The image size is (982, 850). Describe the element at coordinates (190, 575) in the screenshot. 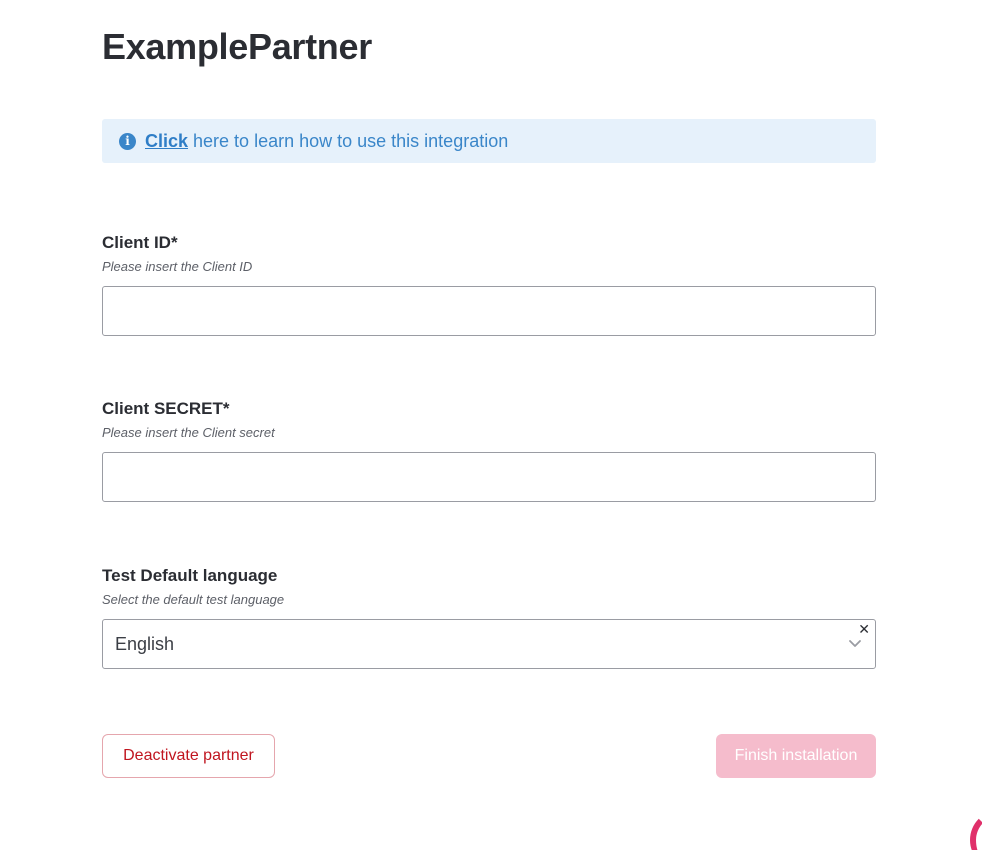

I see `language-label: Test Default language` at that location.